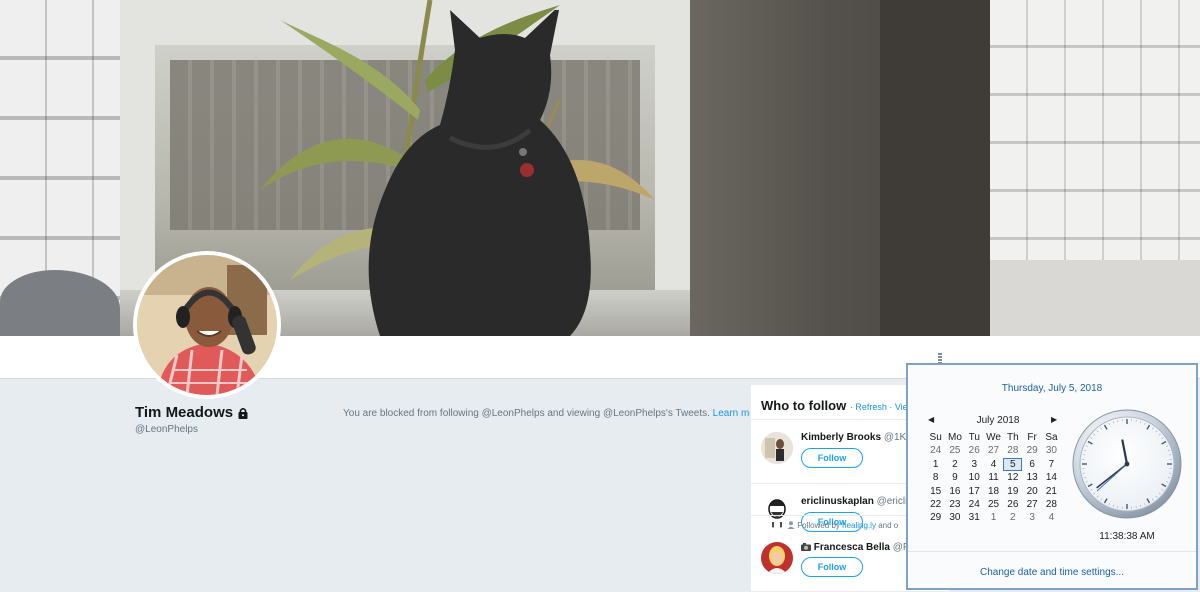 The image size is (1200, 592). I want to click on followed-by-text: Followed by, so click(818, 525).